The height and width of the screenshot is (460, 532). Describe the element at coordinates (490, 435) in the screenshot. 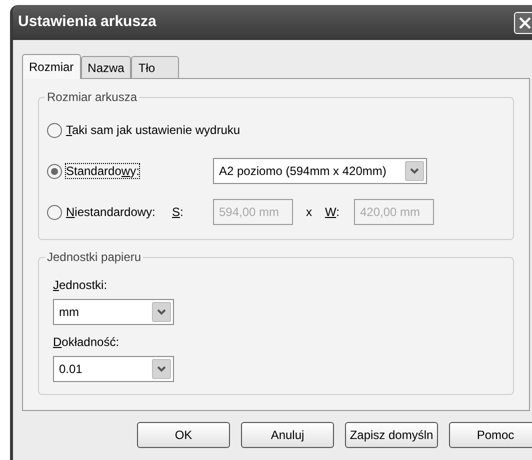

I see `dialog-button: Pomoc` at that location.